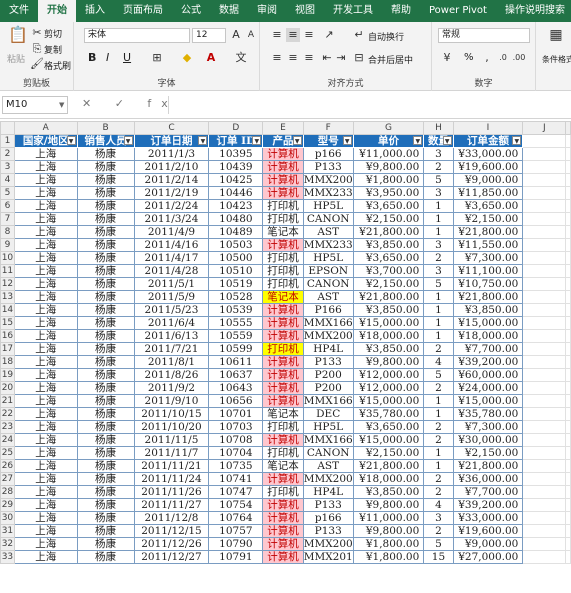  I want to click on table-cell: MMX233, so click(328, 245).